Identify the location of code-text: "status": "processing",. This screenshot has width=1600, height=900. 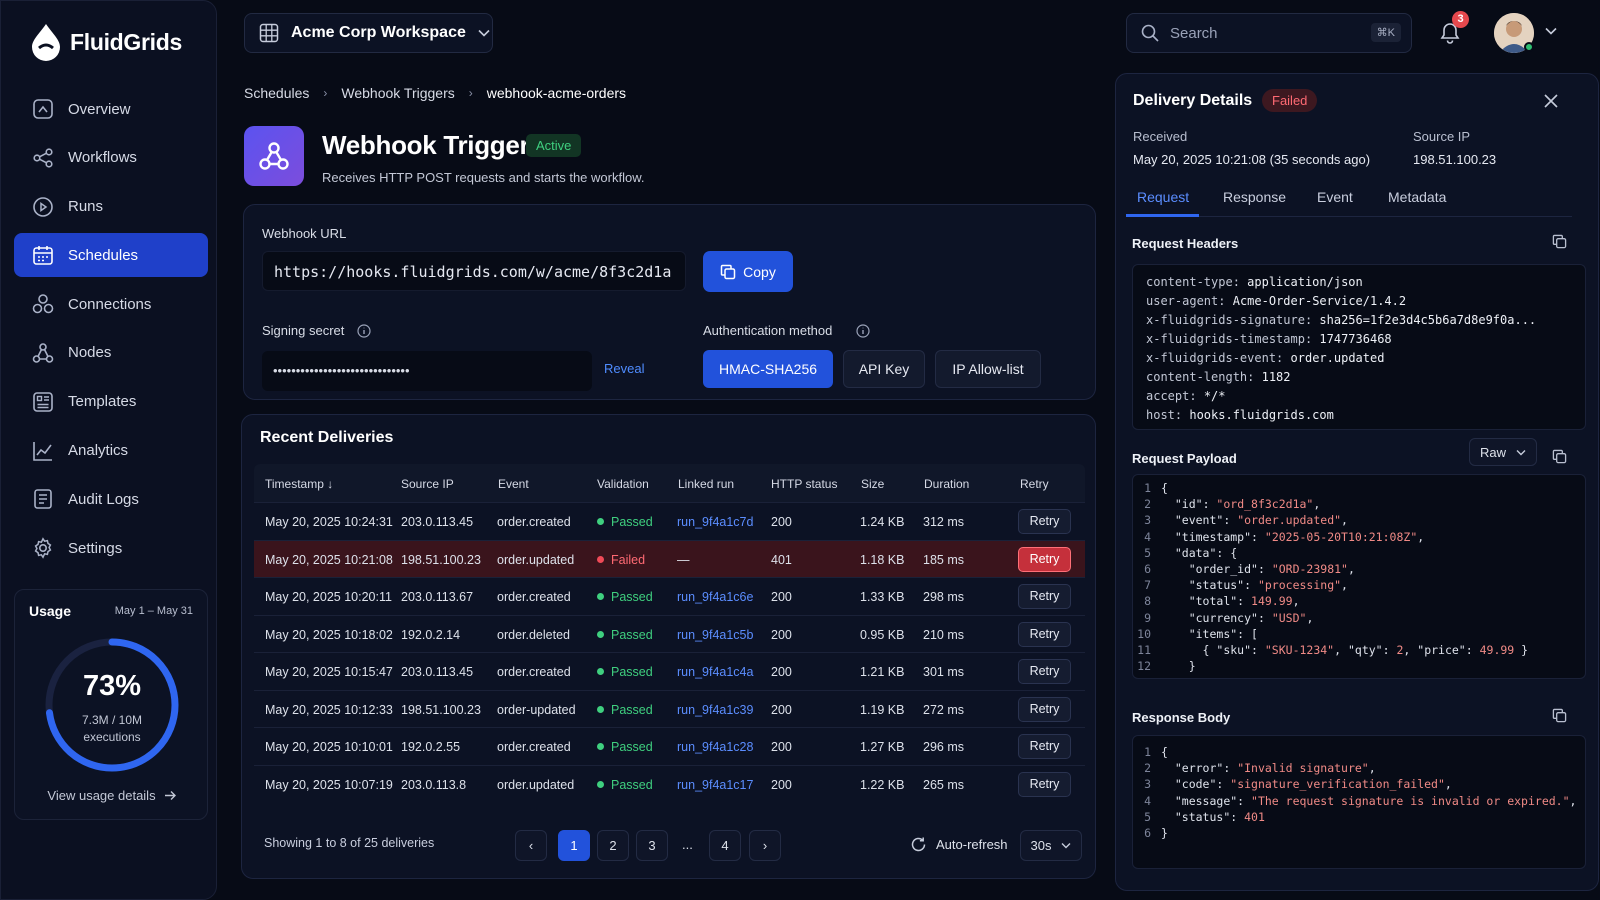
(1268, 585).